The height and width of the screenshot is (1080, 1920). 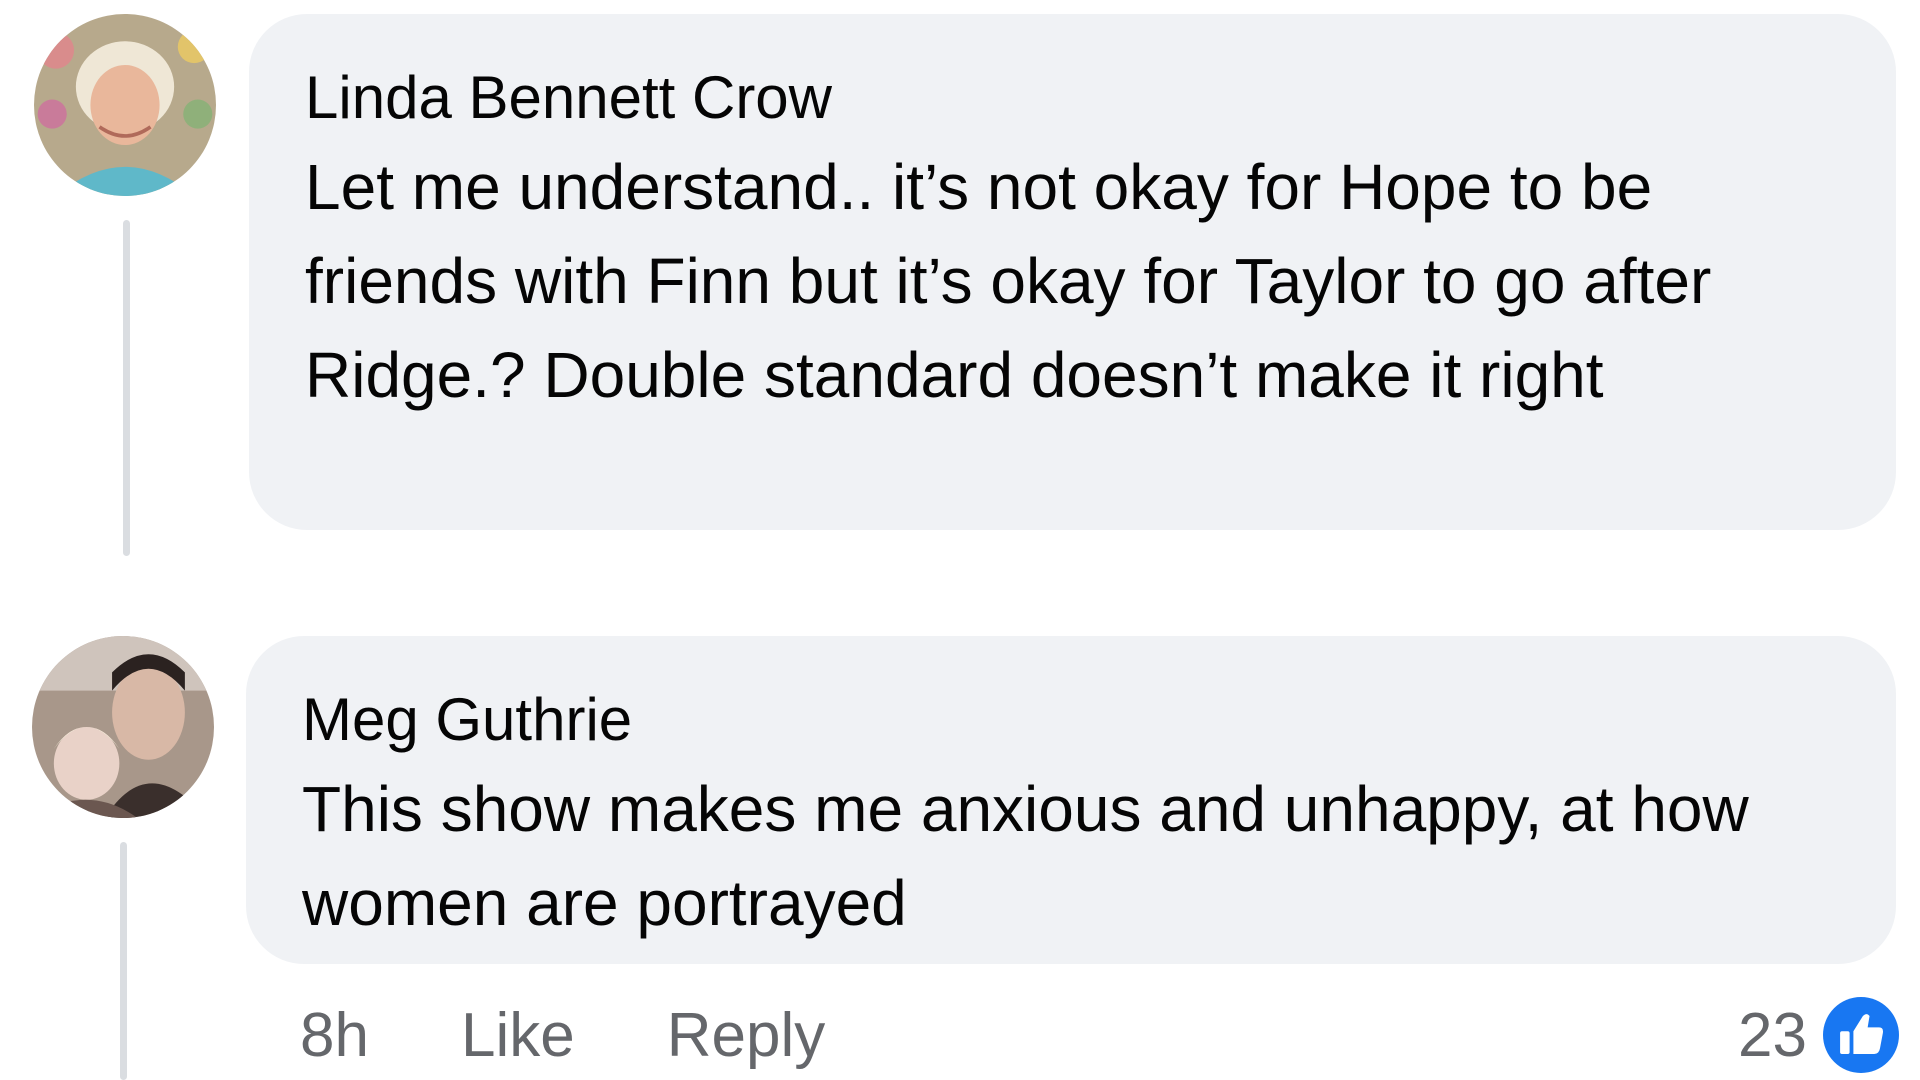 What do you see at coordinates (1071, 720) in the screenshot?
I see `comment-author: Meg Guthrie` at bounding box center [1071, 720].